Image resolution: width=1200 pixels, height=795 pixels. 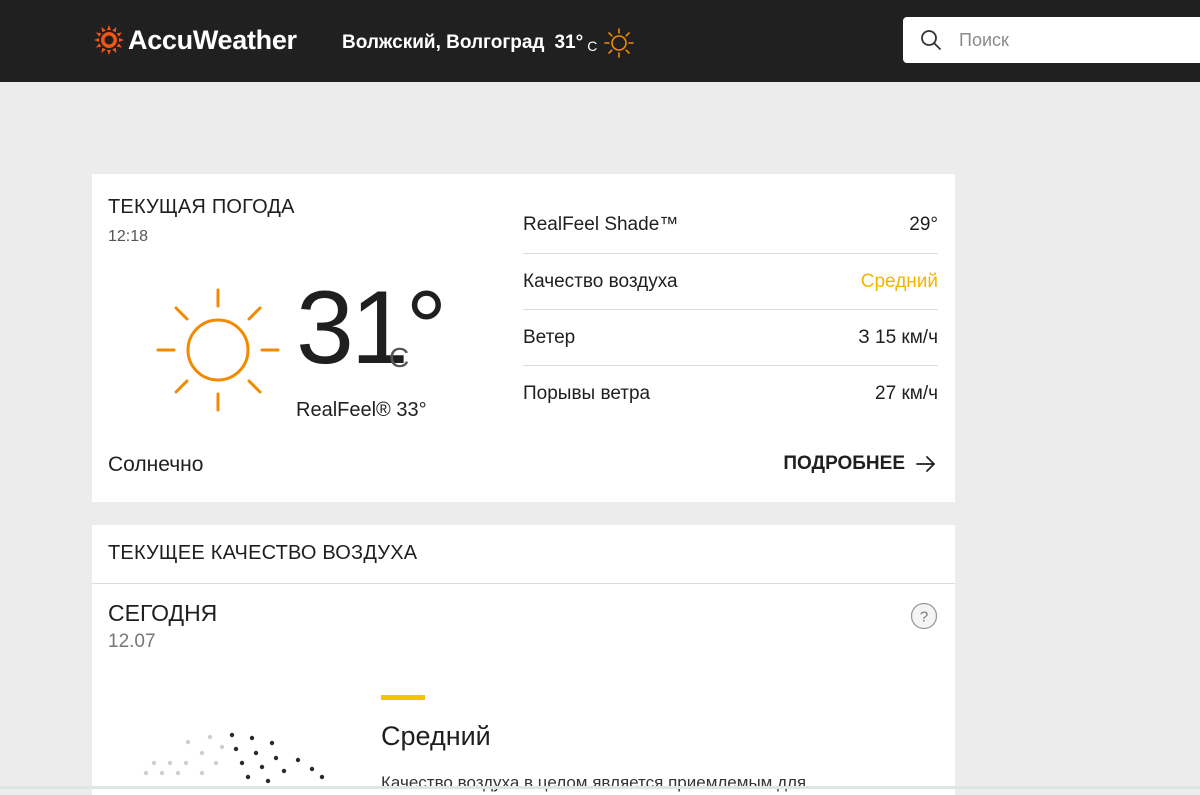 What do you see at coordinates (436, 736) in the screenshot?
I see `air-quality-level: Средний` at bounding box center [436, 736].